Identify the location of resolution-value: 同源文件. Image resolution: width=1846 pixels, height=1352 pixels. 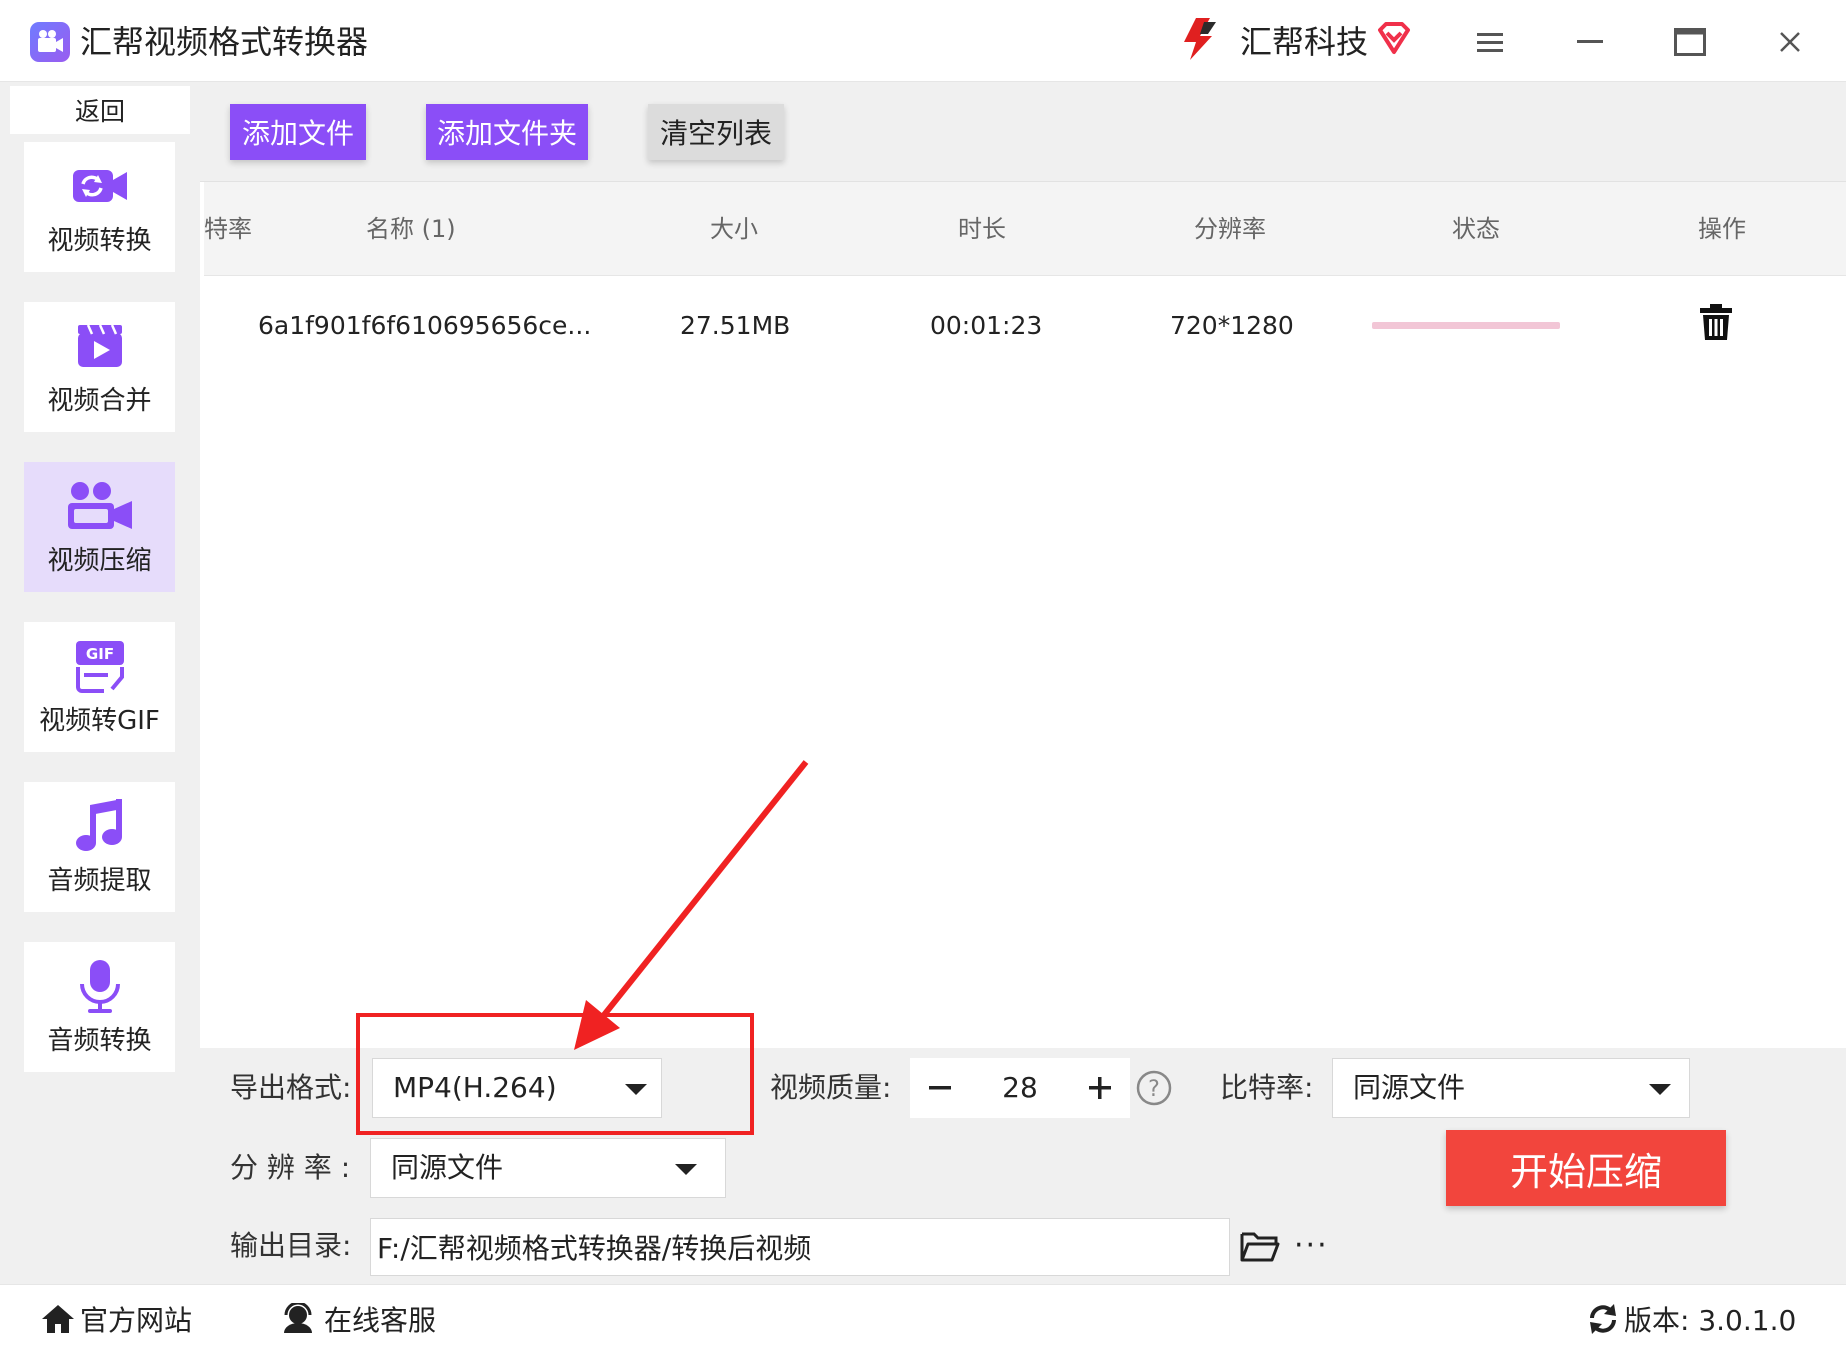
(447, 1167).